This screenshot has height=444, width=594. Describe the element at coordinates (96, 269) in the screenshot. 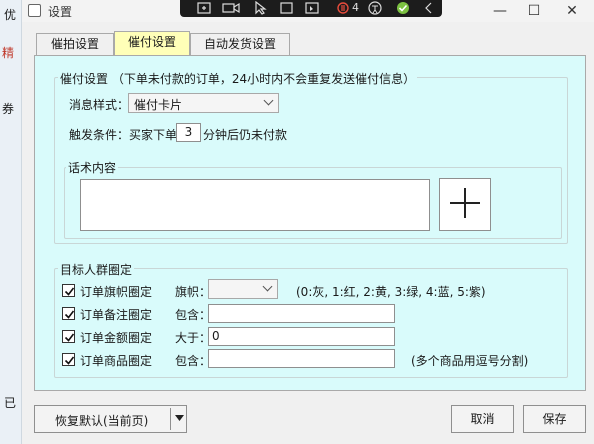

I see `audience-group-legend: 目标人群圈定` at that location.